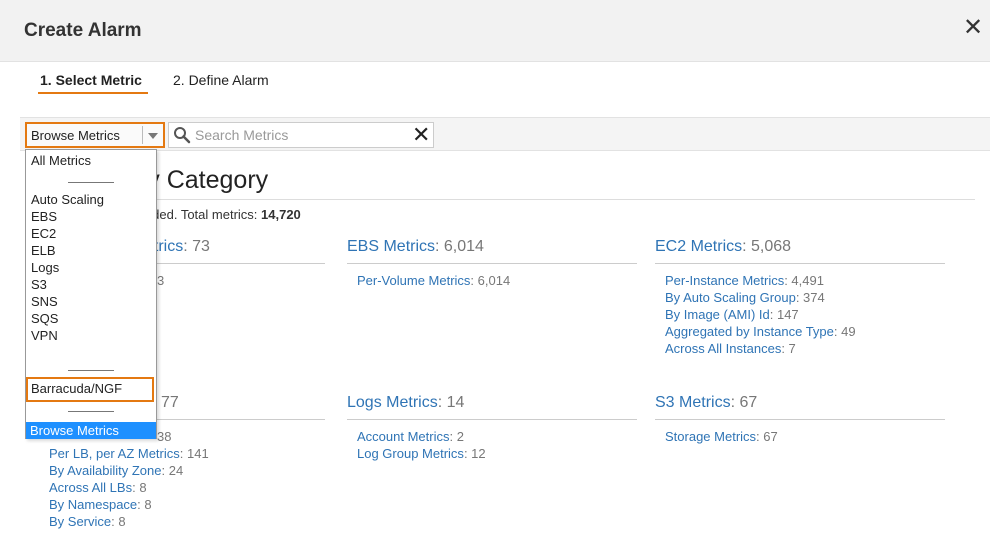 This screenshot has height=539, width=990. Describe the element at coordinates (44, 301) in the screenshot. I see `dropdown-item-sns: SNS` at that location.